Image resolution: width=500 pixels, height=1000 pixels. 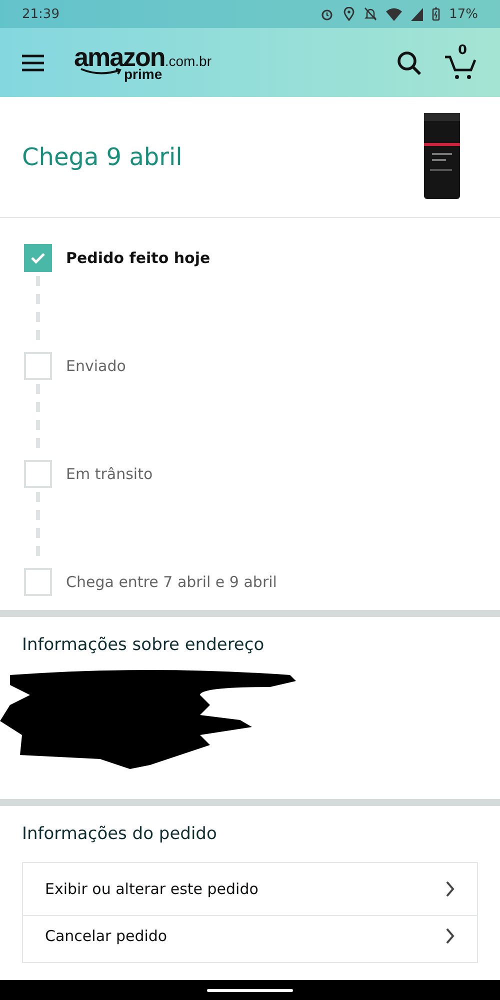 What do you see at coordinates (138, 258) in the screenshot?
I see `step-label: Pedido feito hoje` at bounding box center [138, 258].